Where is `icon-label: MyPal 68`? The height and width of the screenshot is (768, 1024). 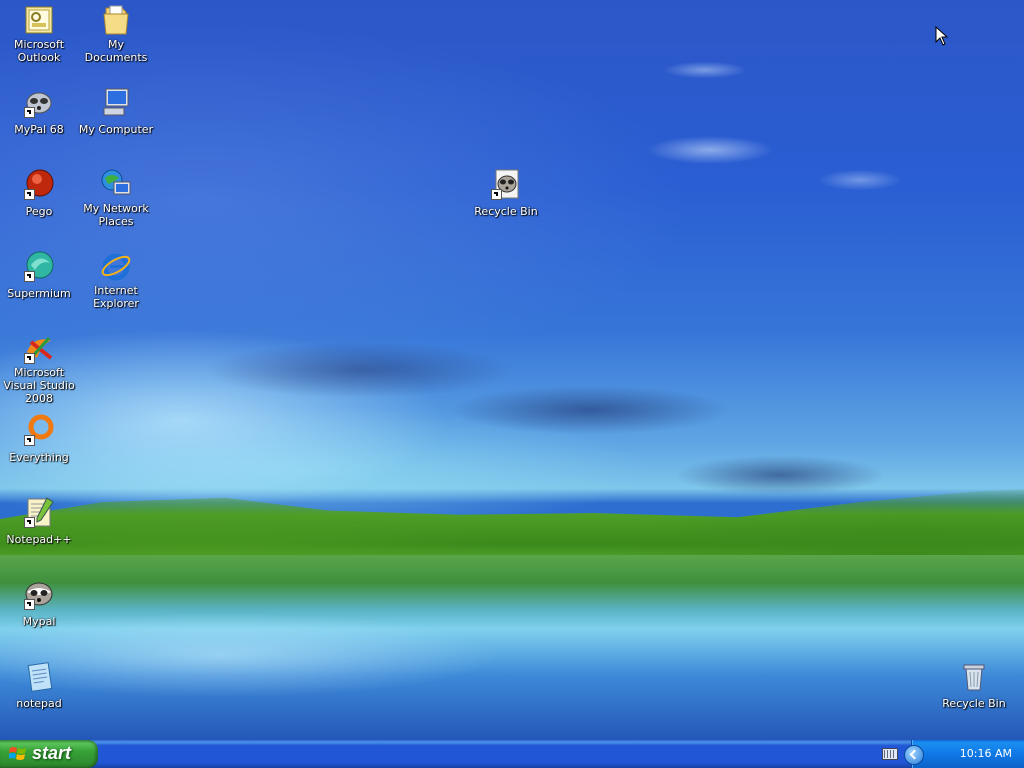 icon-label: MyPal 68 is located at coordinates (39, 129).